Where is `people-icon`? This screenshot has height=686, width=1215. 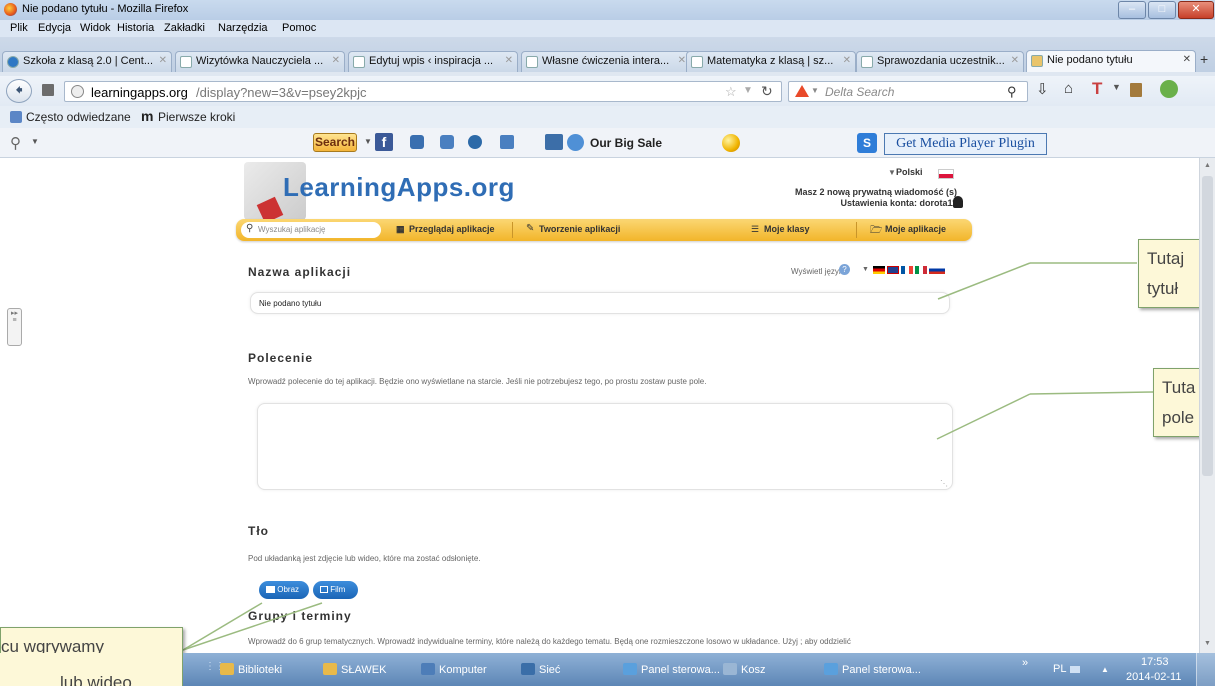 people-icon is located at coordinates (417, 142).